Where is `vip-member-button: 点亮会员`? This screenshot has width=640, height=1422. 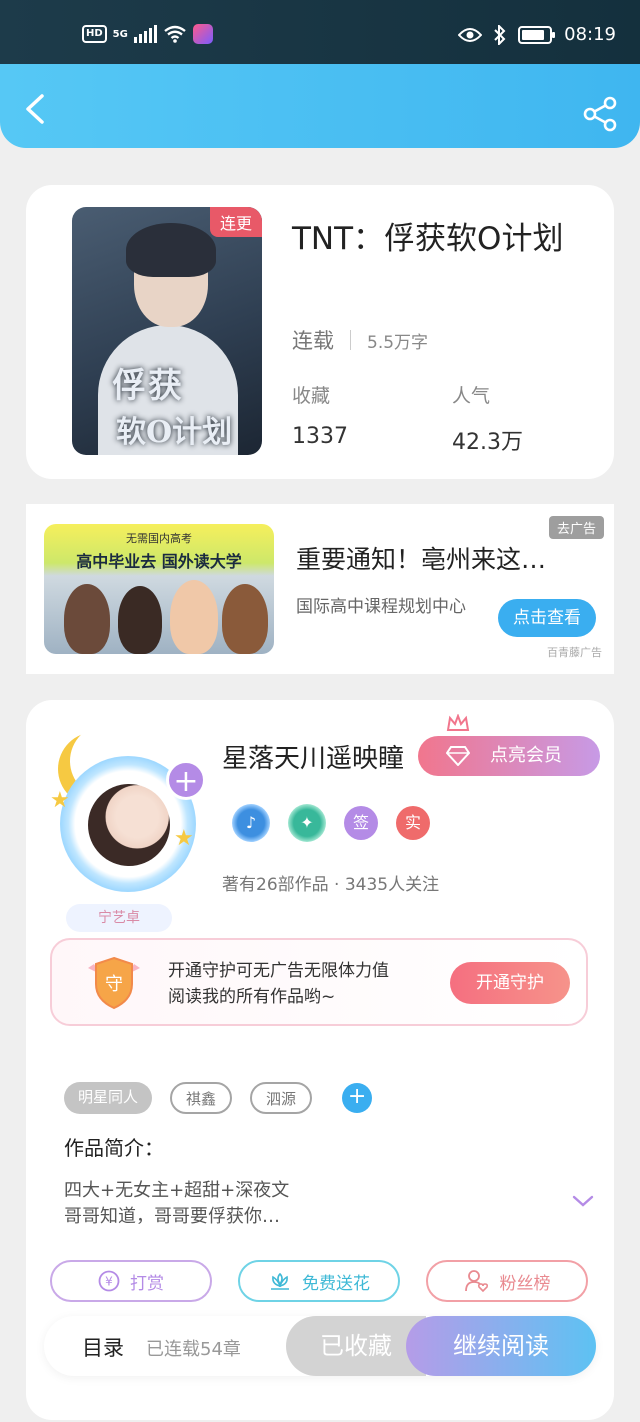 vip-member-button: 点亮会员 is located at coordinates (509, 756).